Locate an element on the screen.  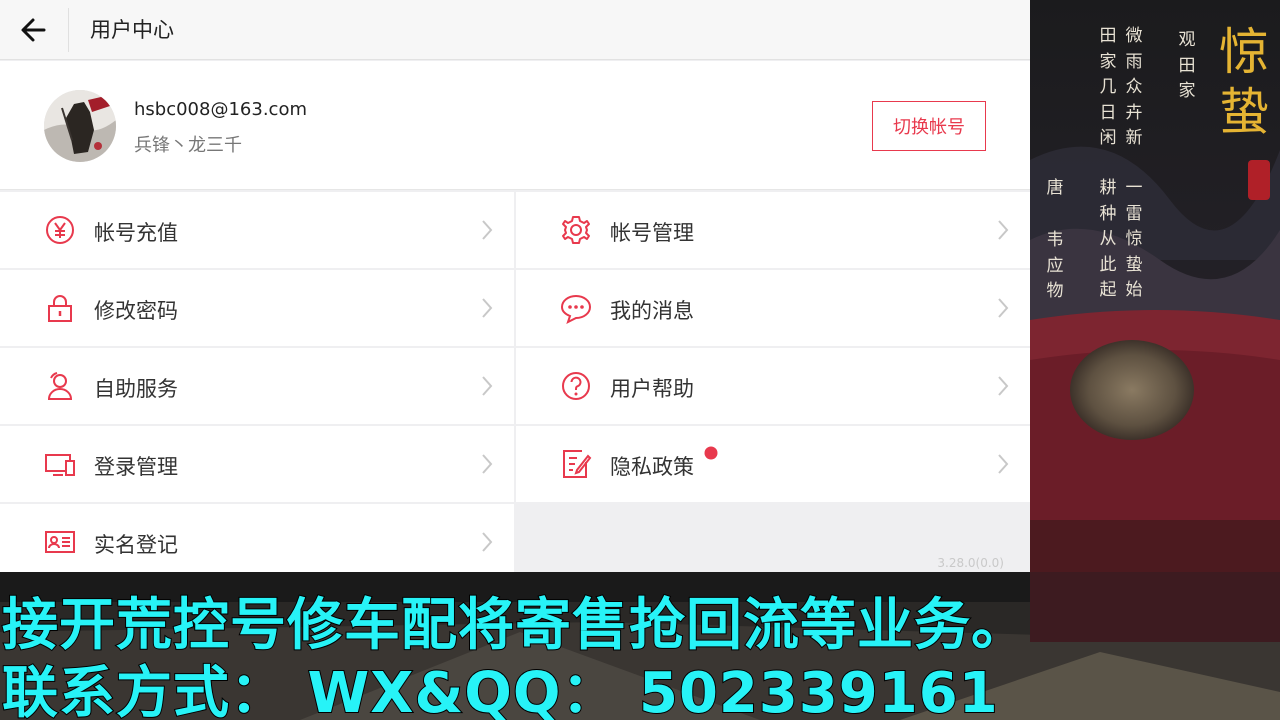
poem-column: 一雷惊蛰始 is located at coordinates (1134, 239).